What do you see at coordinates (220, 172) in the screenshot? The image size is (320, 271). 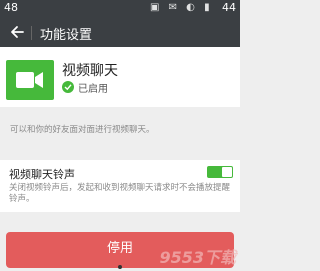 I see `ringtone-toggle` at bounding box center [220, 172].